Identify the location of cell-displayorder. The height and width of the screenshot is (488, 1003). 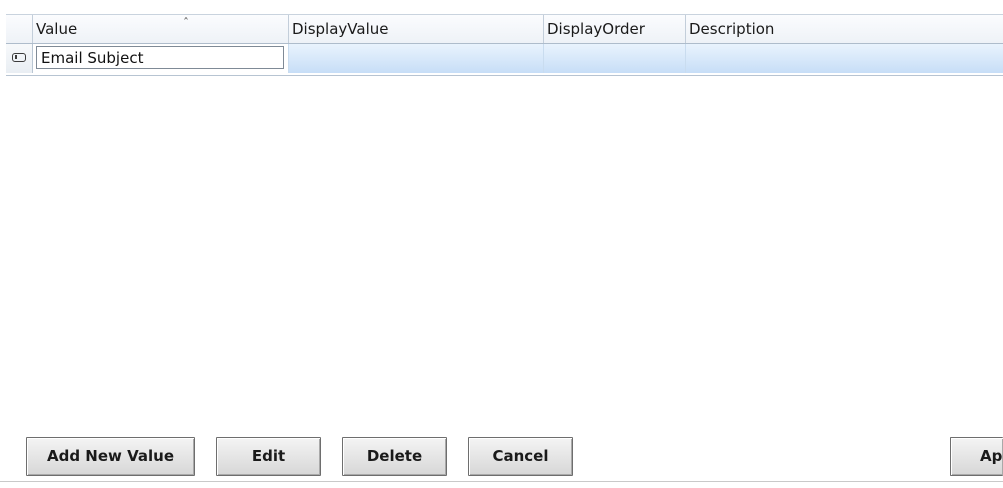
(615, 58).